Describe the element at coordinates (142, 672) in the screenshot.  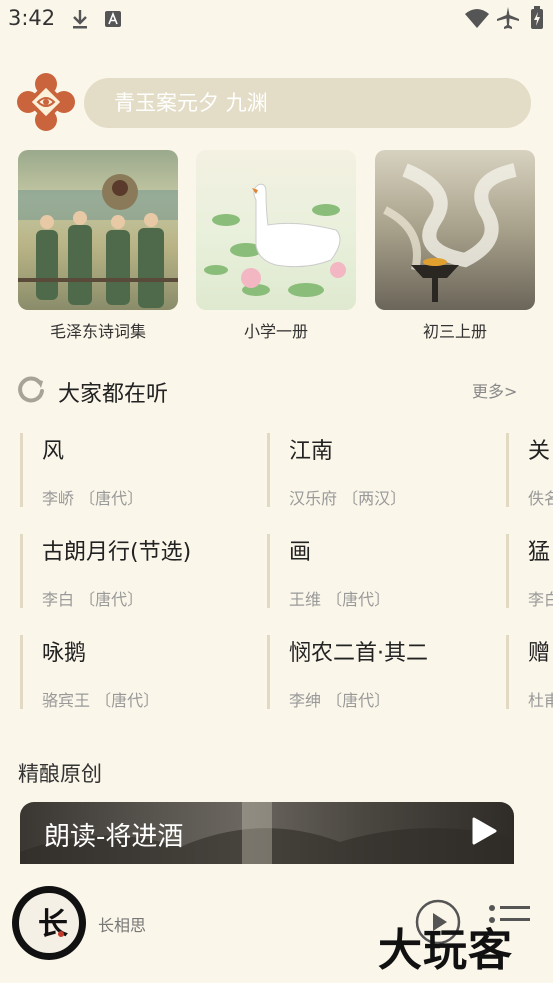
I see `poem-item: 咏鹅 骆宾王 〔唐代〕` at that location.